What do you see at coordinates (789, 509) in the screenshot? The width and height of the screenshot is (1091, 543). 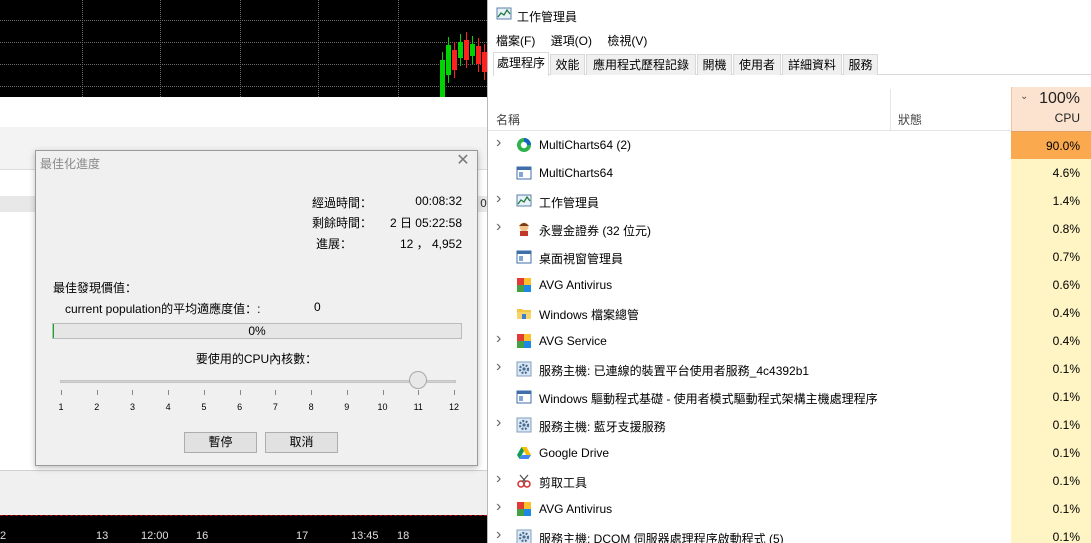 I see `process-row: › AVG Antivirus 0.1%` at bounding box center [789, 509].